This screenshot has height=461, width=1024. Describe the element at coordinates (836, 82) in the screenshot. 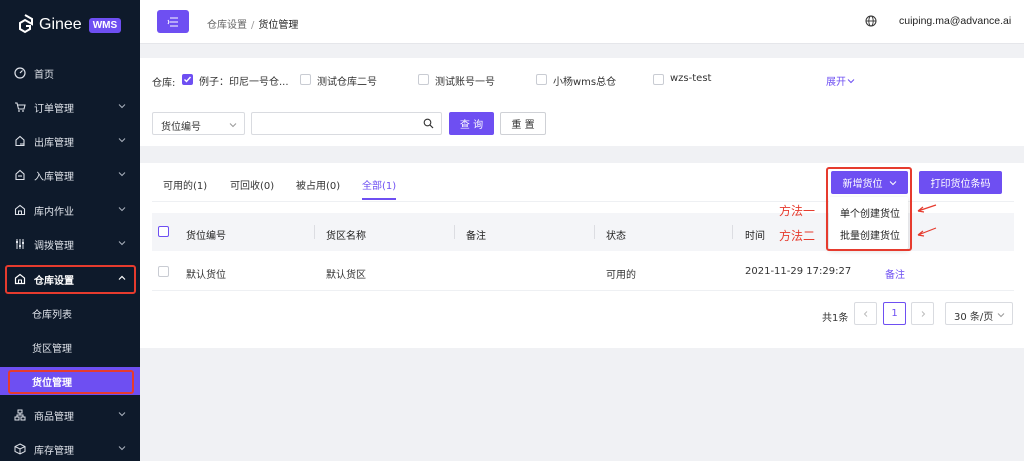

I see `expand-label: 展开` at that location.